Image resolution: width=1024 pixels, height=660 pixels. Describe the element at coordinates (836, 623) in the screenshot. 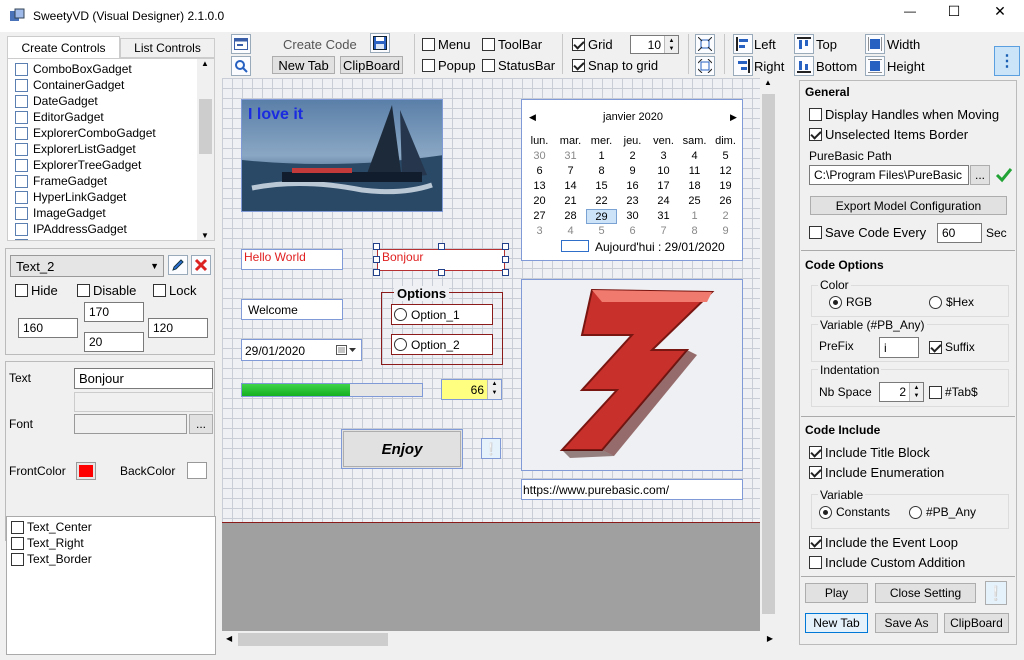

I see `new-tab-button-right: New Tab` at that location.